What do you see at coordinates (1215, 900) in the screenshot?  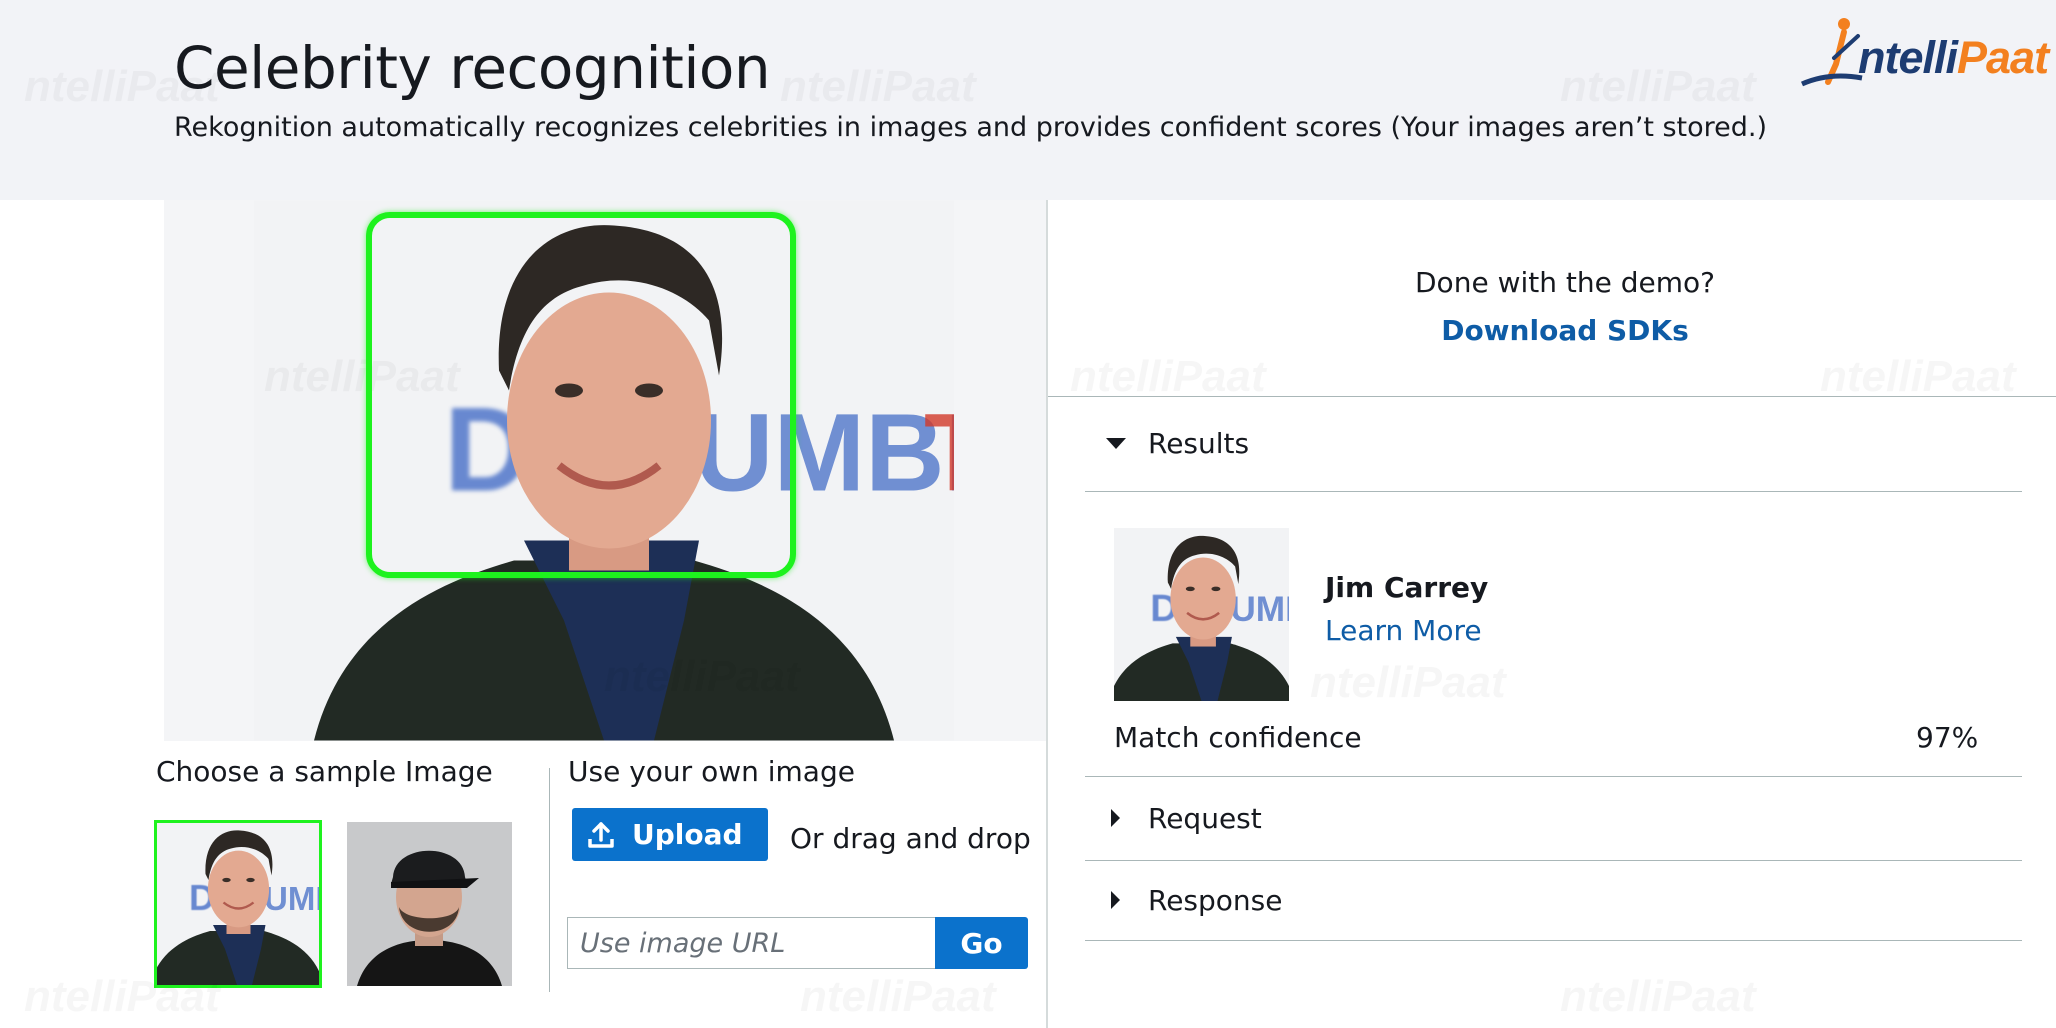 I see `response-label: Response` at bounding box center [1215, 900].